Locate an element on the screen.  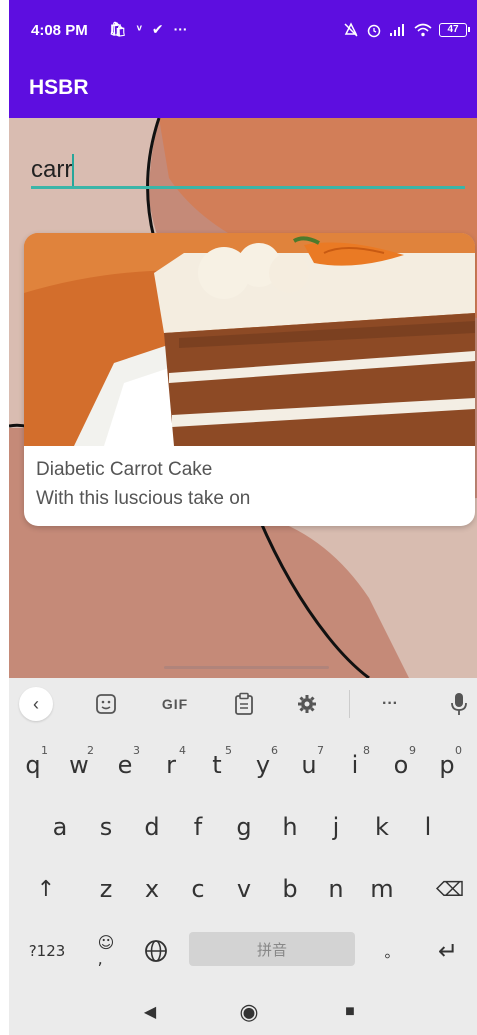
status-time: 4:08 PM is located at coordinates (59, 30).